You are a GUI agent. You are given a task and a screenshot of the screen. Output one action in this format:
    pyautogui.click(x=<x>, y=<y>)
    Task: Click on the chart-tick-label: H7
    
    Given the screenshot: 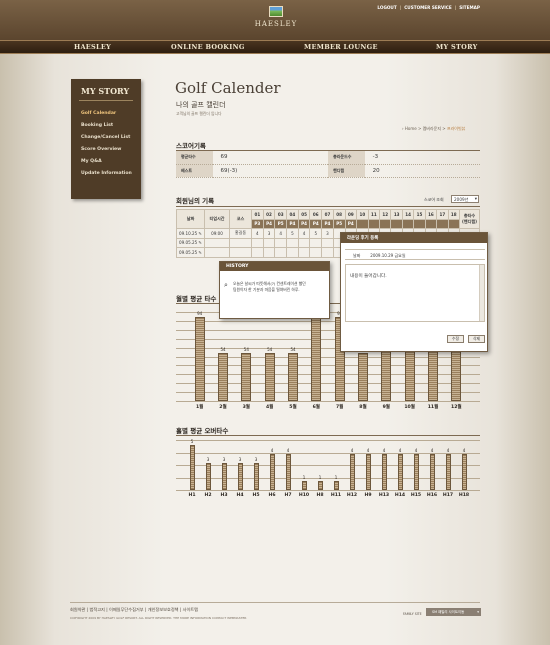 What is the action you would take?
    pyautogui.click(x=288, y=495)
    